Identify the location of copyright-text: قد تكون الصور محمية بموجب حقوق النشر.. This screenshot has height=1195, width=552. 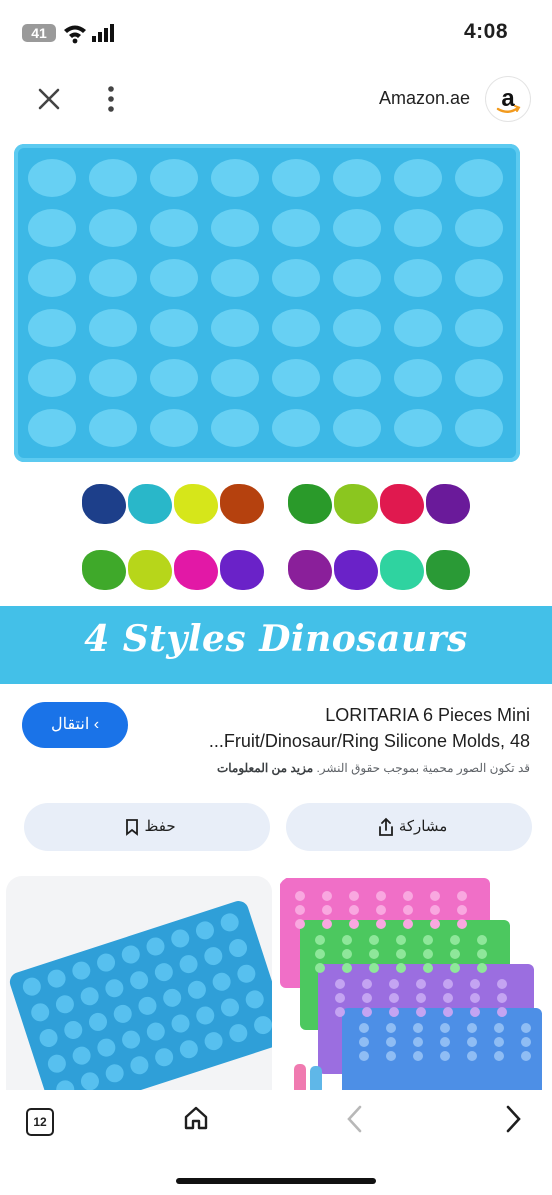
(423, 768).